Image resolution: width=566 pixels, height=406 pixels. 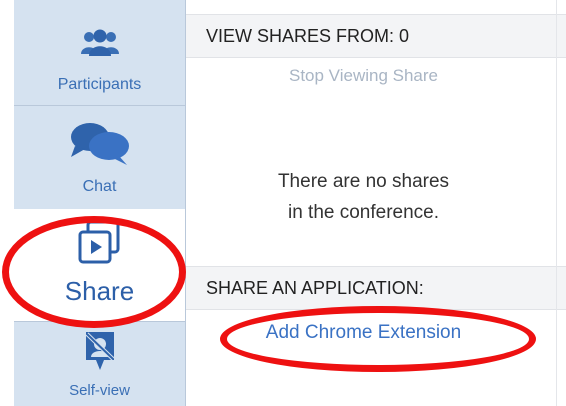 What do you see at coordinates (376, 36) in the screenshot?
I see `view-shares-header: VIEW SHARES FROM: 0` at bounding box center [376, 36].